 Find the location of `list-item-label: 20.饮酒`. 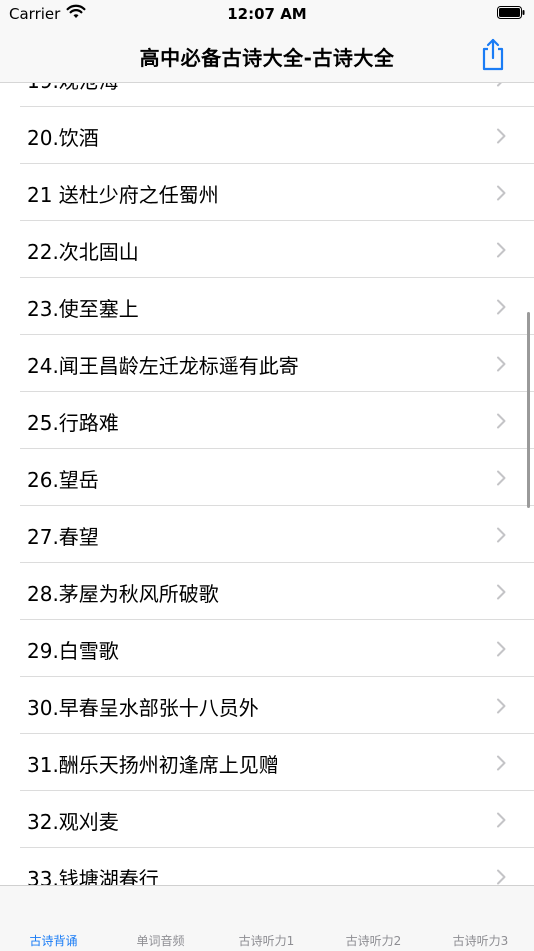

list-item-label: 20.饮酒 is located at coordinates (63, 138).